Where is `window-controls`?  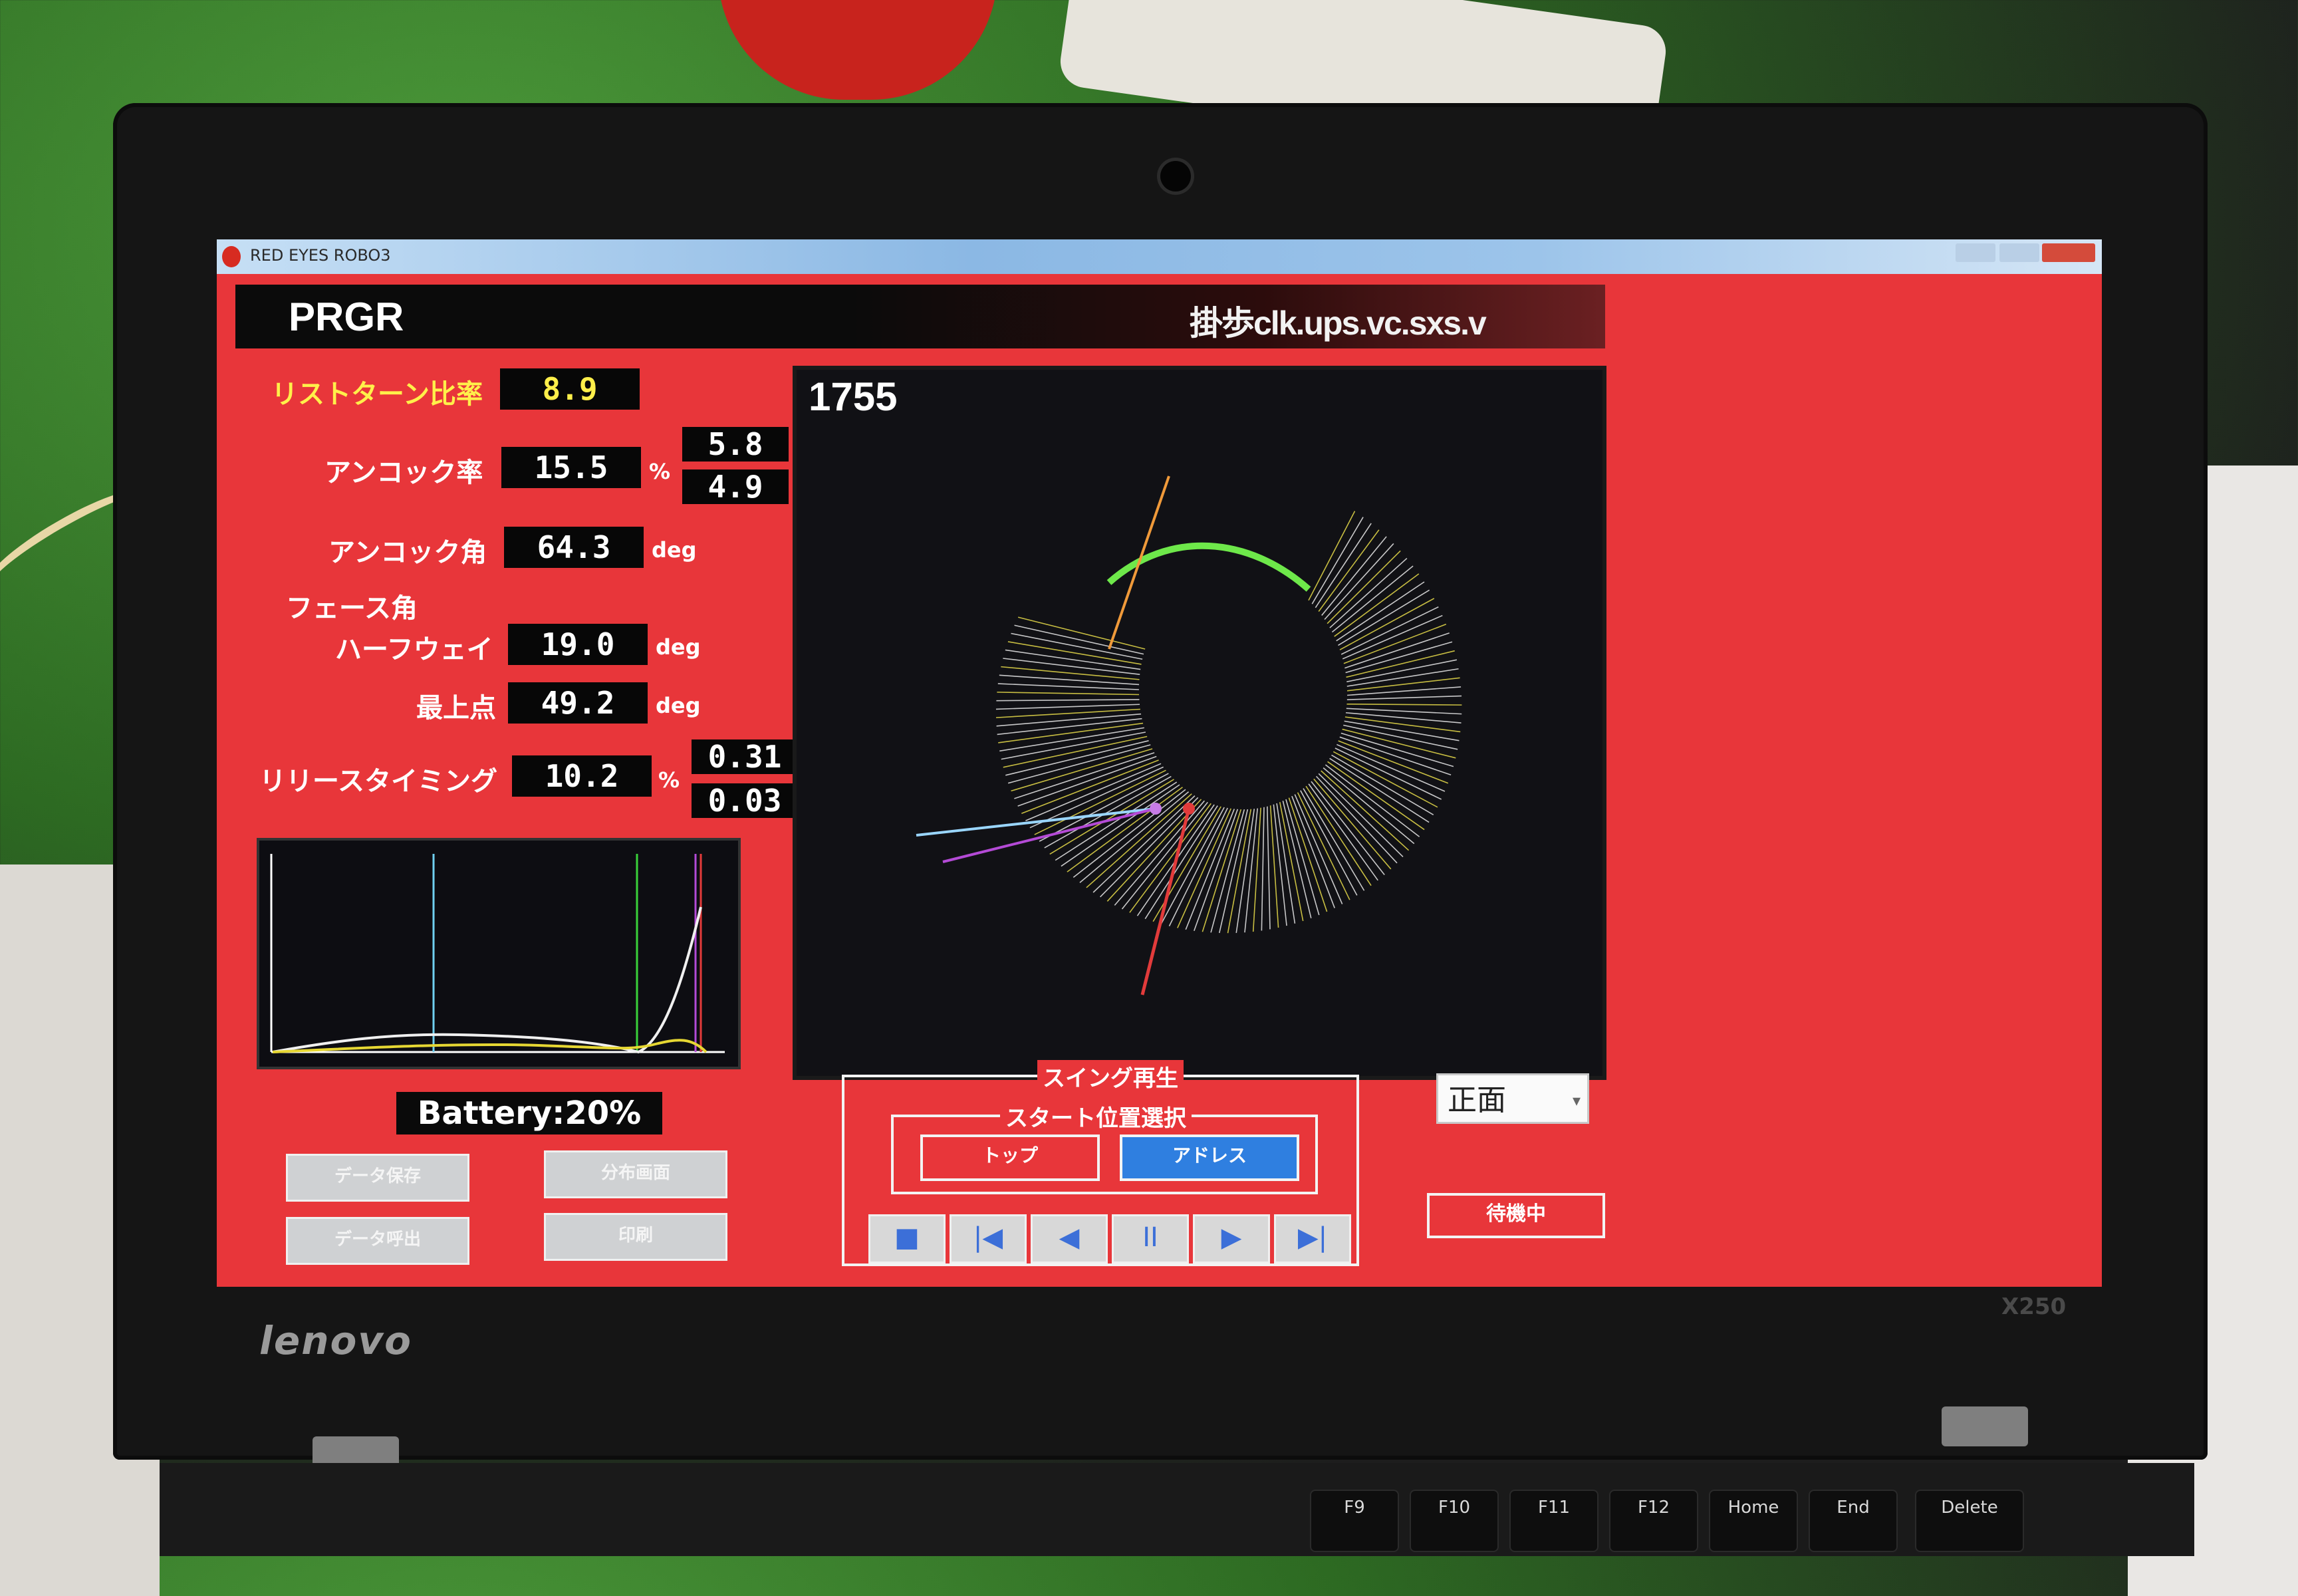
window-controls is located at coordinates (2025, 253).